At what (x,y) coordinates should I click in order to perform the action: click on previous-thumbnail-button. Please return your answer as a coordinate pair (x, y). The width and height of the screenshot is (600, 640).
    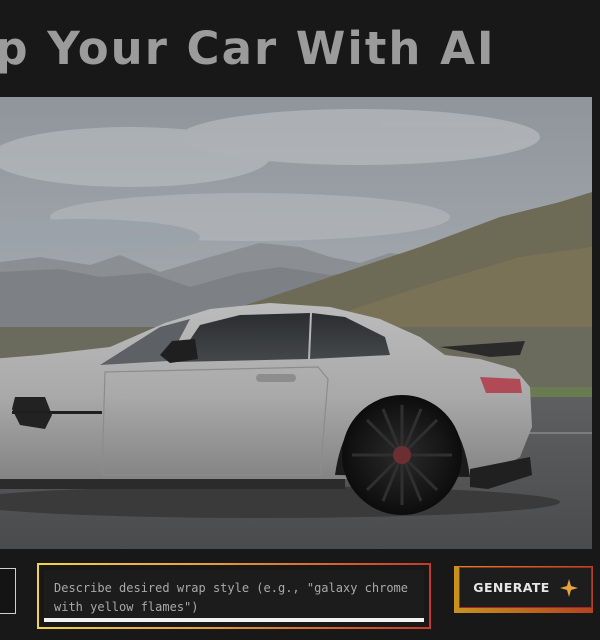
    Looking at the image, I should click on (8, 591).